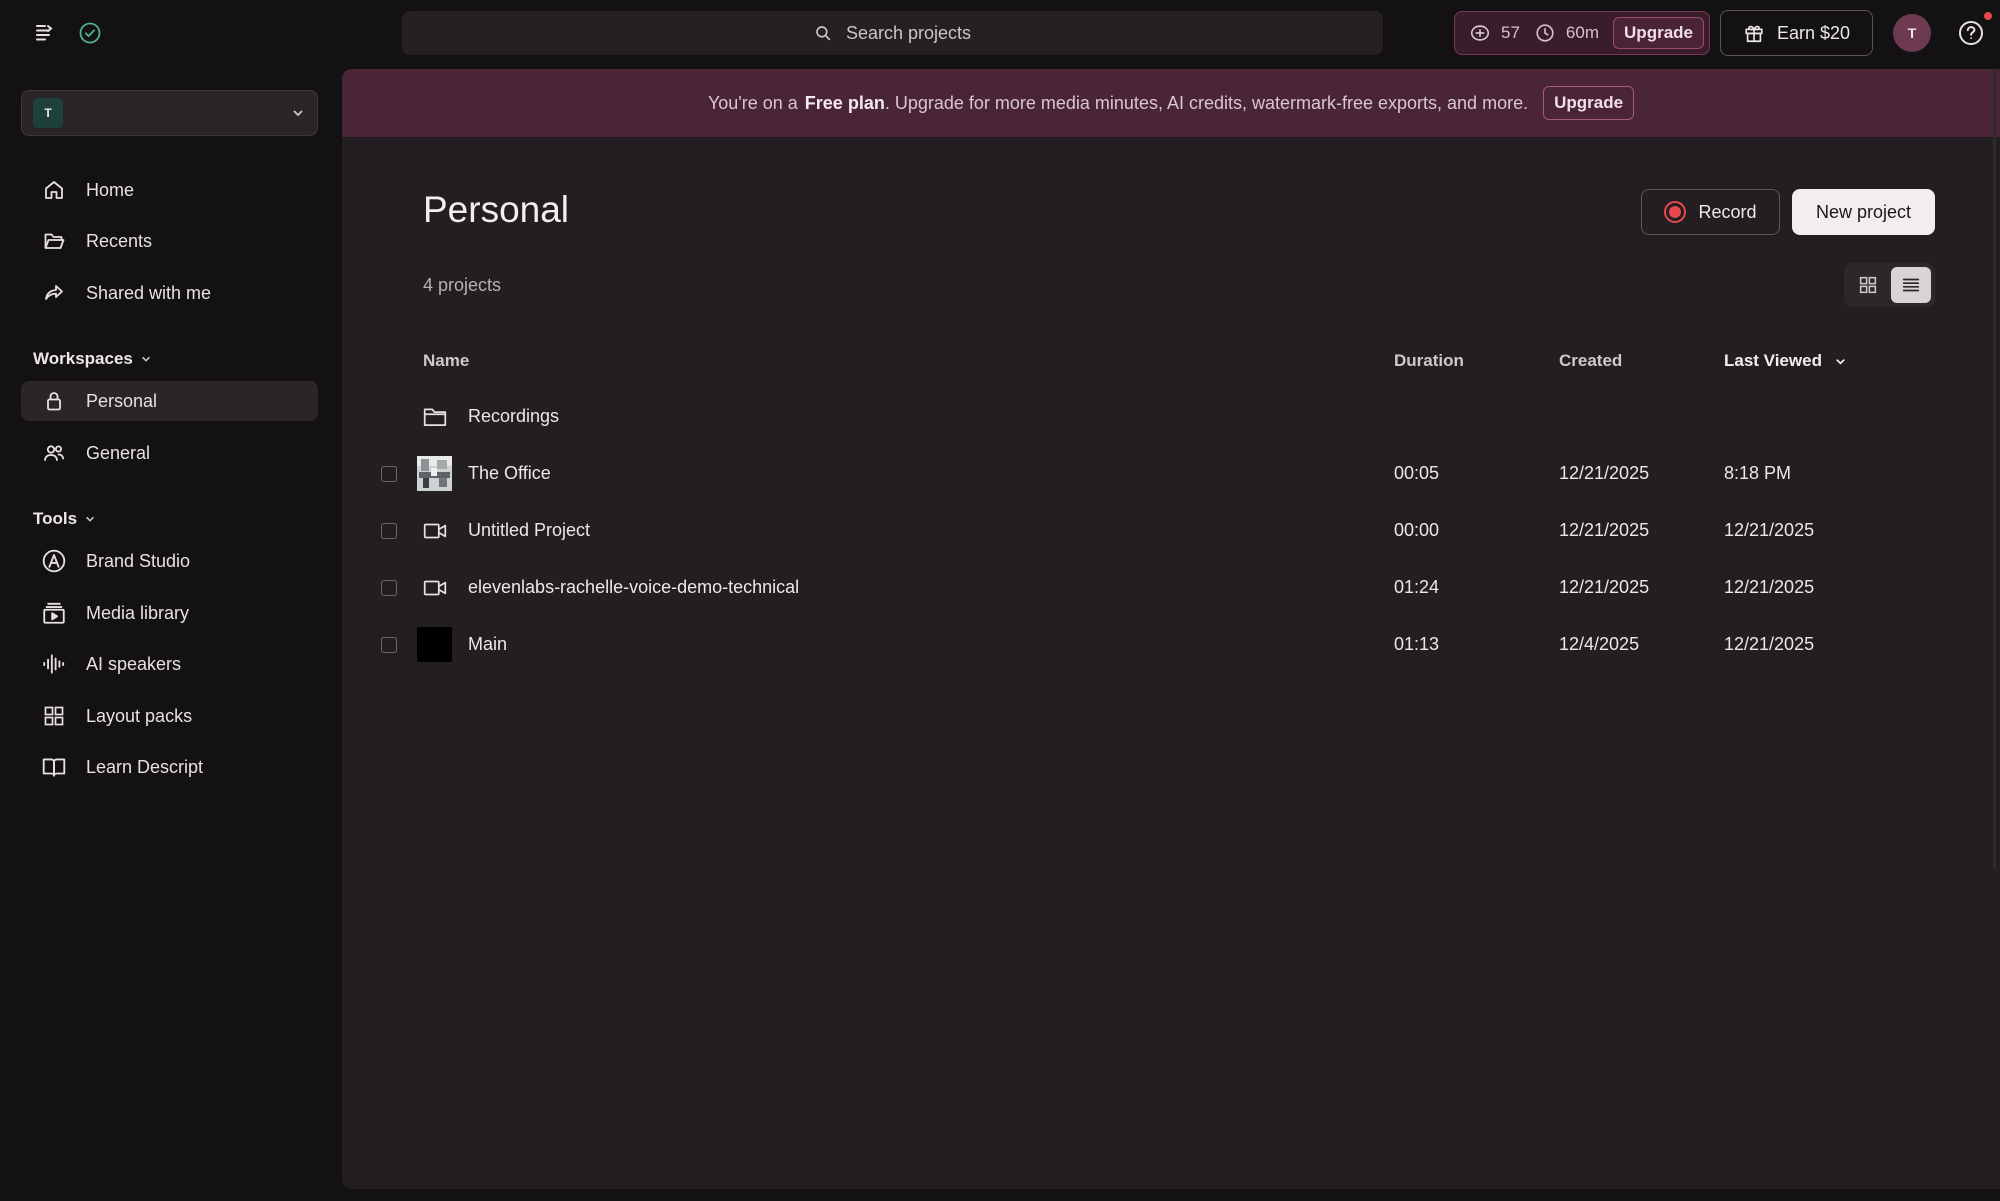 The height and width of the screenshot is (1201, 2000). What do you see at coordinates (1480, 33) in the screenshot?
I see `ai-credits-icon` at bounding box center [1480, 33].